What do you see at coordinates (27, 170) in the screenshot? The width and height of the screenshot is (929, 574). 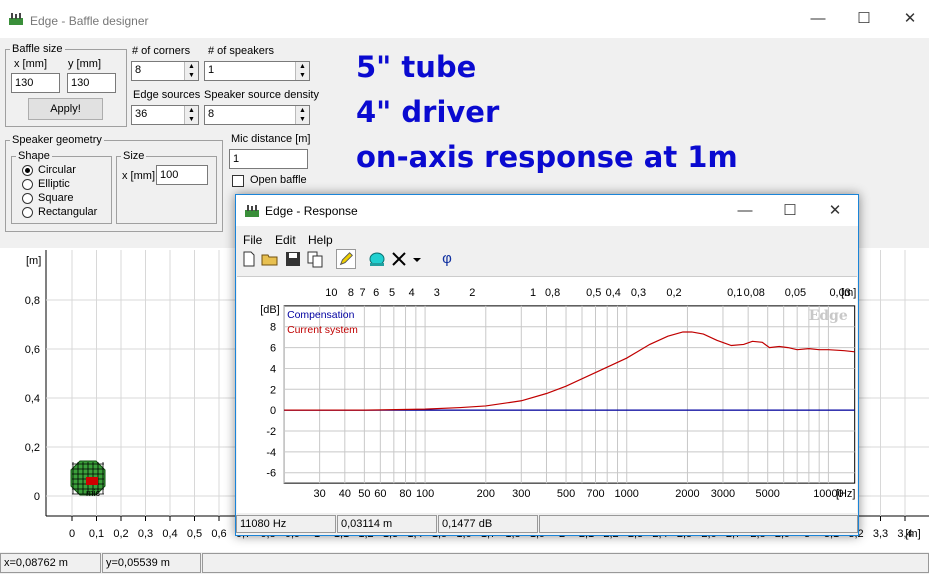 I see `shape-radio-circular` at bounding box center [27, 170].